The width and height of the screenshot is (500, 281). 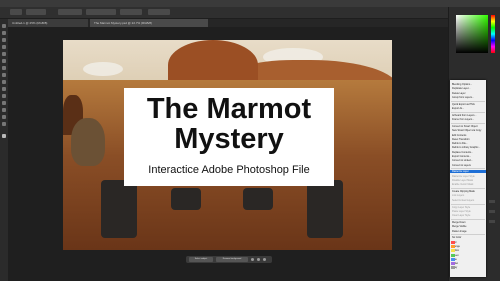 I want to click on menu-item: Enable Vector Mask, so click(x=463, y=185).